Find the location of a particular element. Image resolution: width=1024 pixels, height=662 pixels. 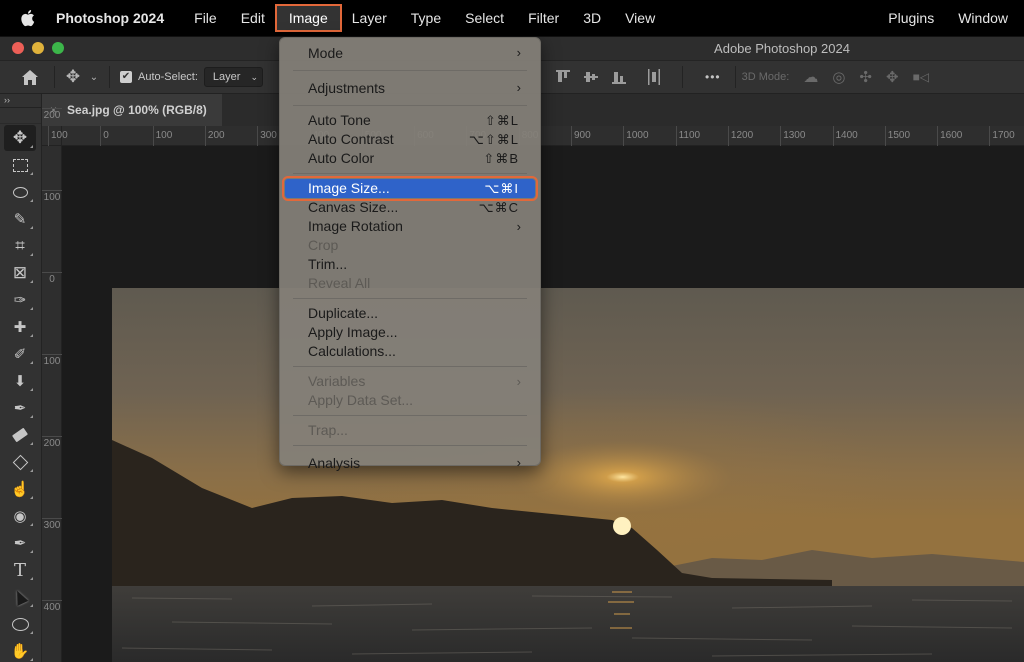

ruler-tick-label: 200 is located at coordinates (52, 114).